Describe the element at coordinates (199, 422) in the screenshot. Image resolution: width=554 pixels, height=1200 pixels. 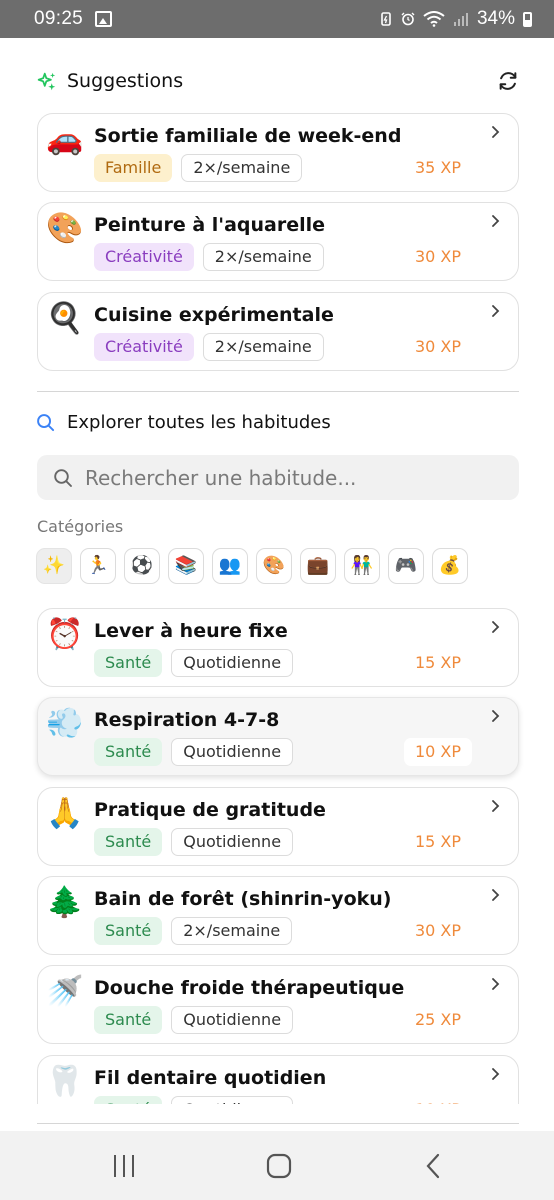
I see `explore-title: Explorer toutes les habitudes` at that location.